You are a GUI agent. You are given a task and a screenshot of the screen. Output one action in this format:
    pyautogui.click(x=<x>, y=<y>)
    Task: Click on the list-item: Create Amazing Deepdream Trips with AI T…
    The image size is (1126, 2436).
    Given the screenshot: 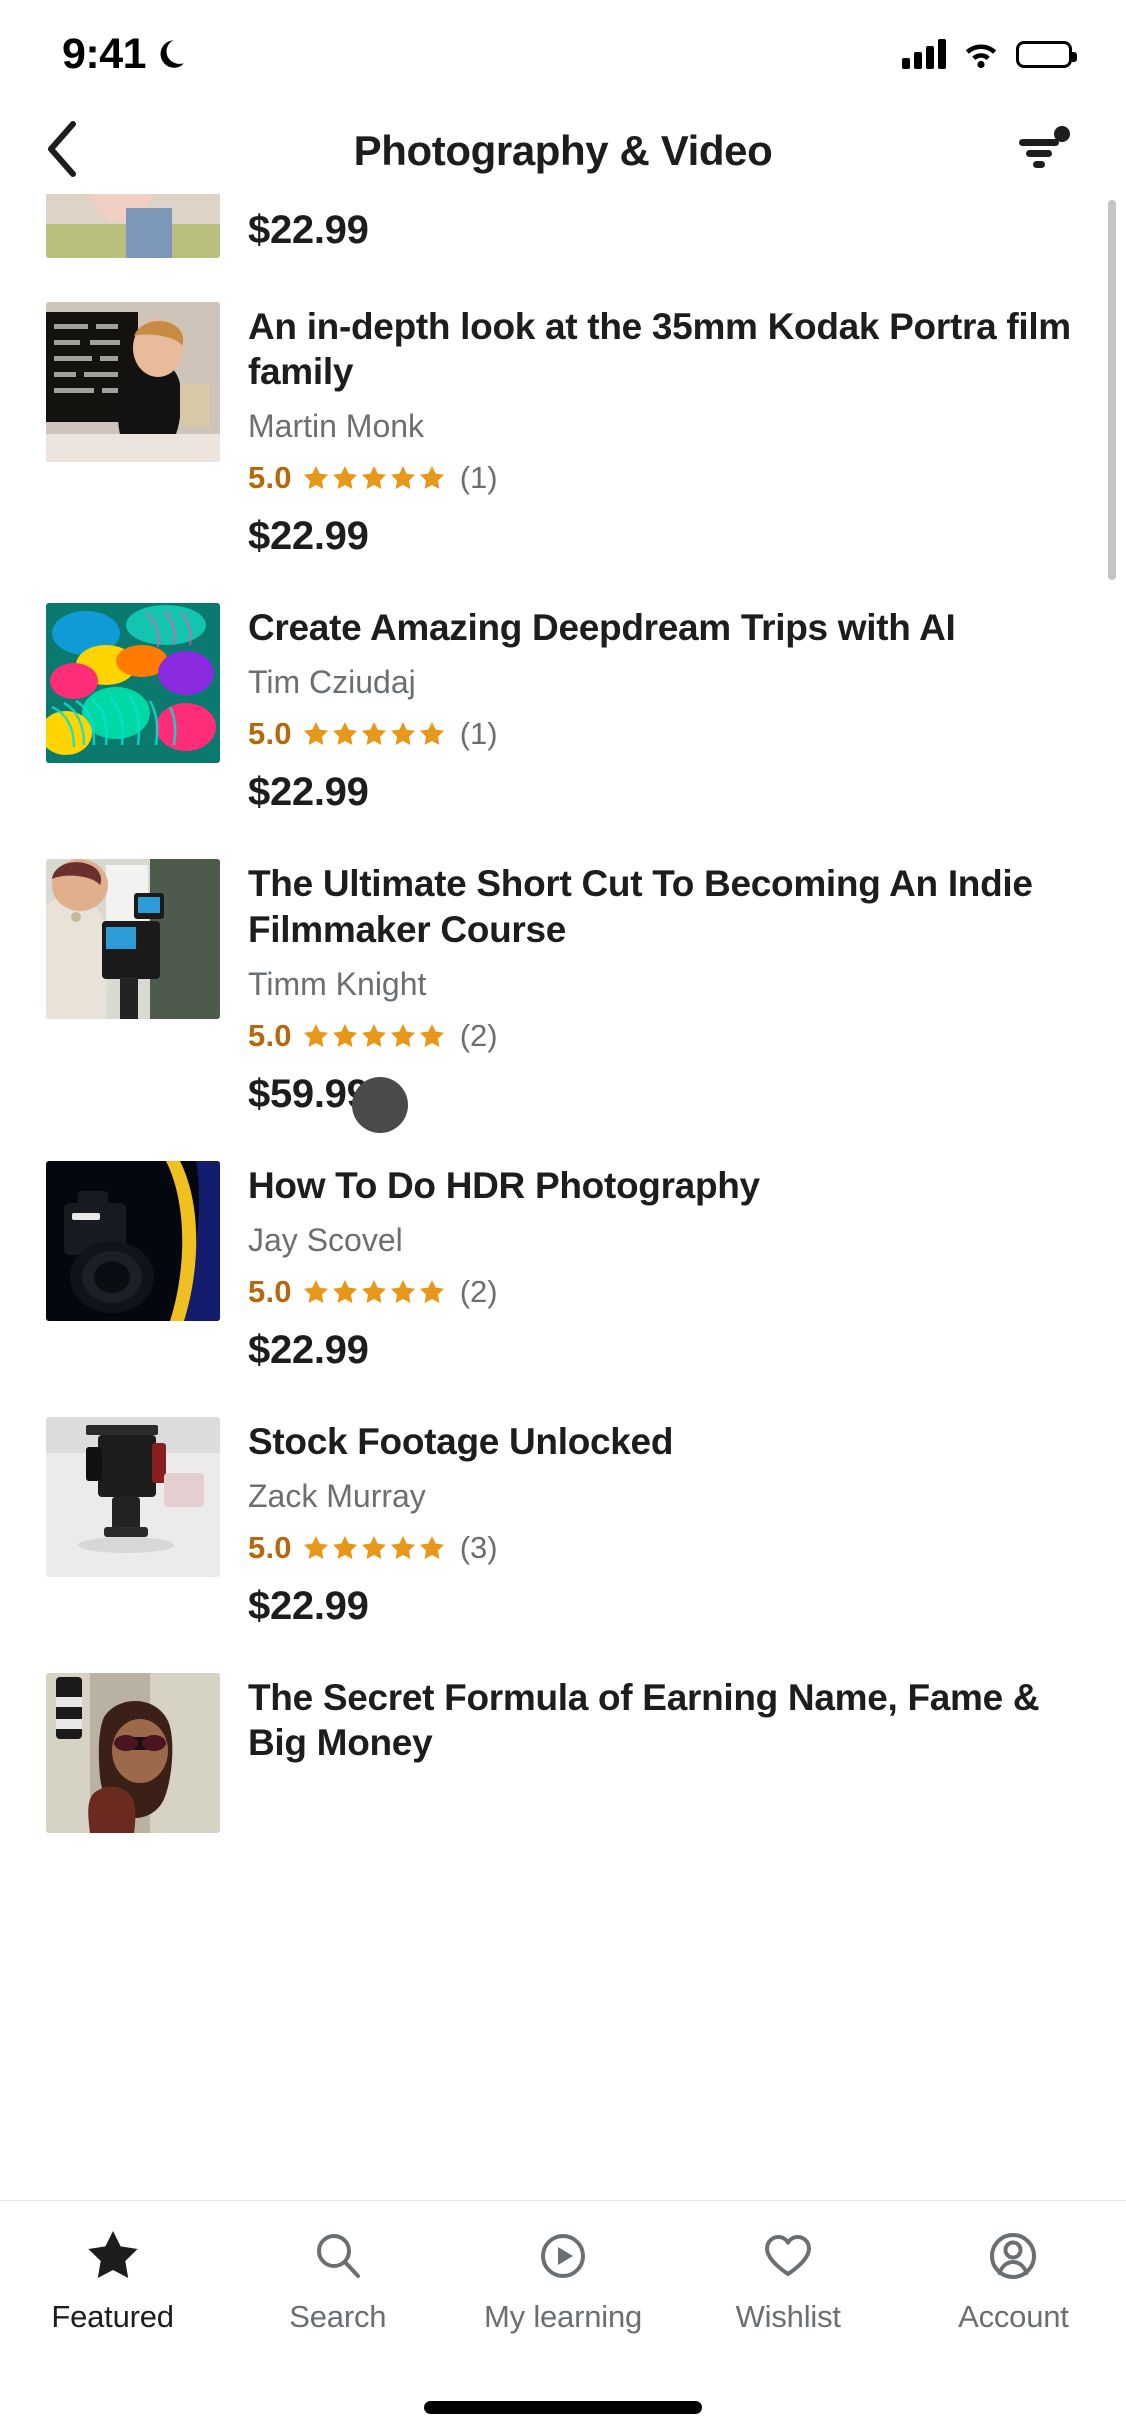 What is the action you would take?
    pyautogui.click(x=563, y=709)
    